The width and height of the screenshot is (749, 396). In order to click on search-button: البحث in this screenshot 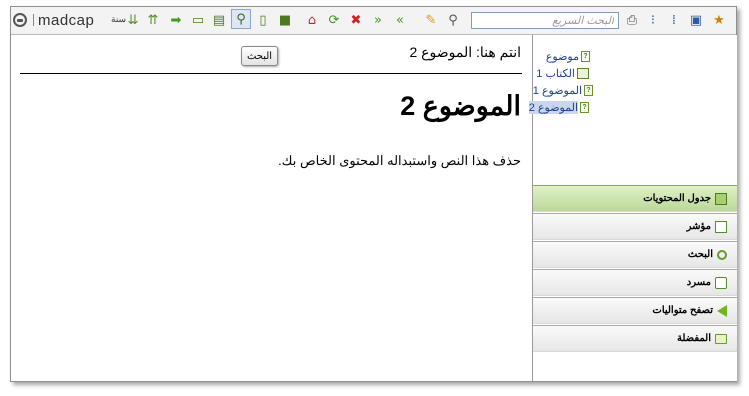, I will do `click(259, 56)`.